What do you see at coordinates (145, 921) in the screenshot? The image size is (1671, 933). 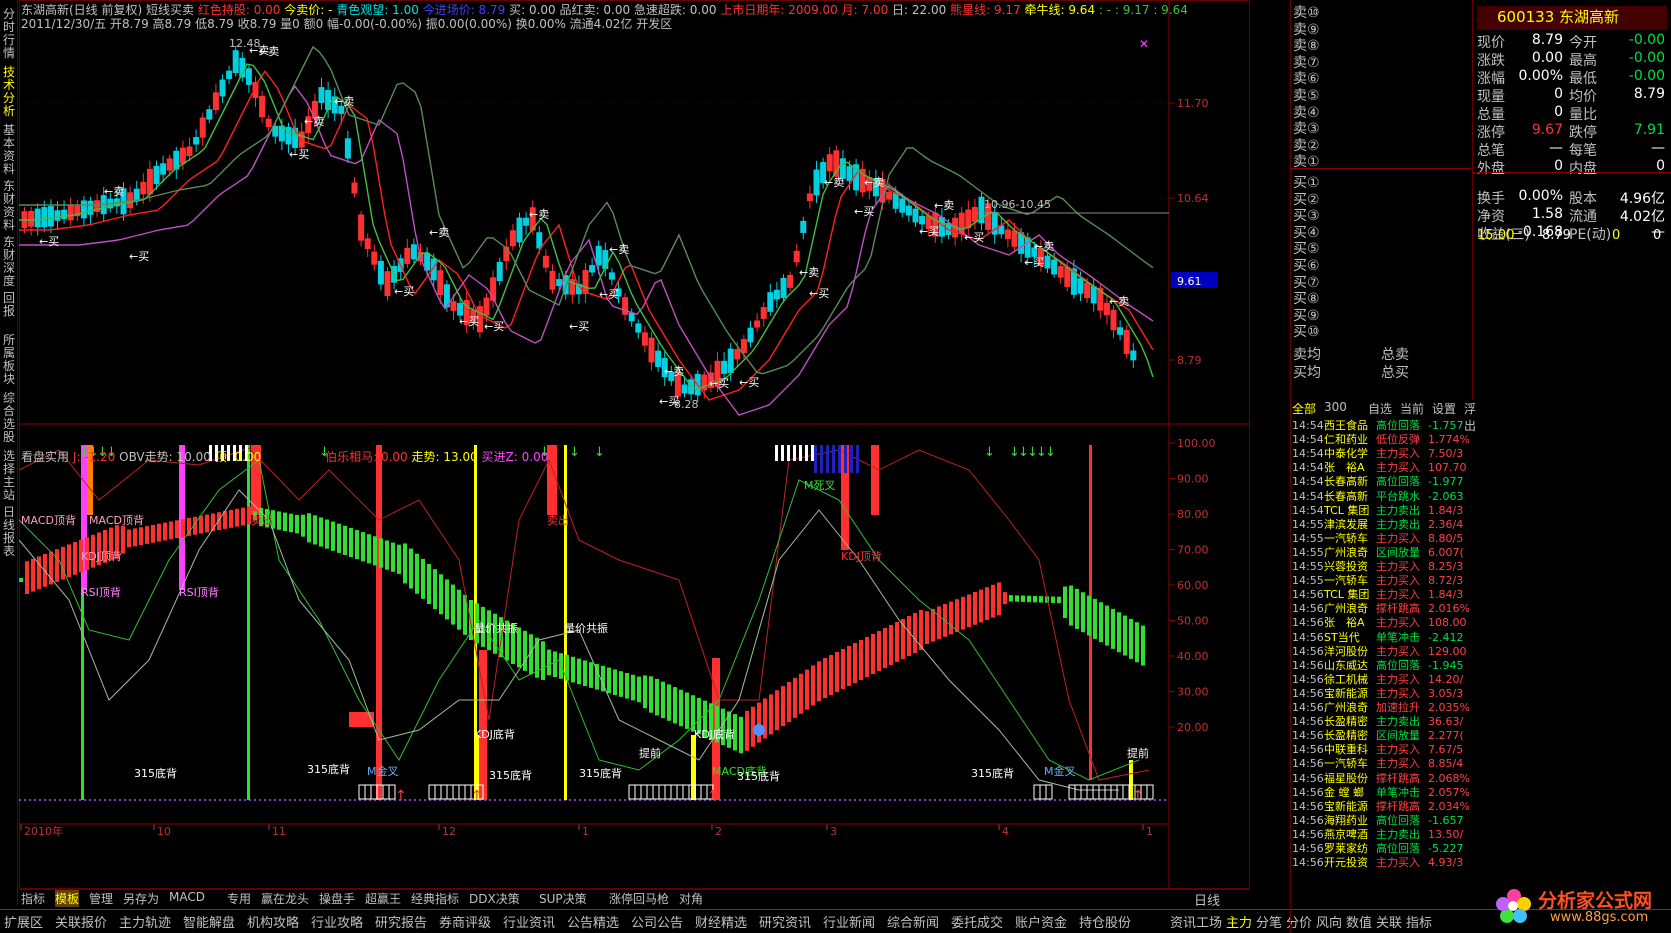 I see `extension-tab: 主力轨迹` at bounding box center [145, 921].